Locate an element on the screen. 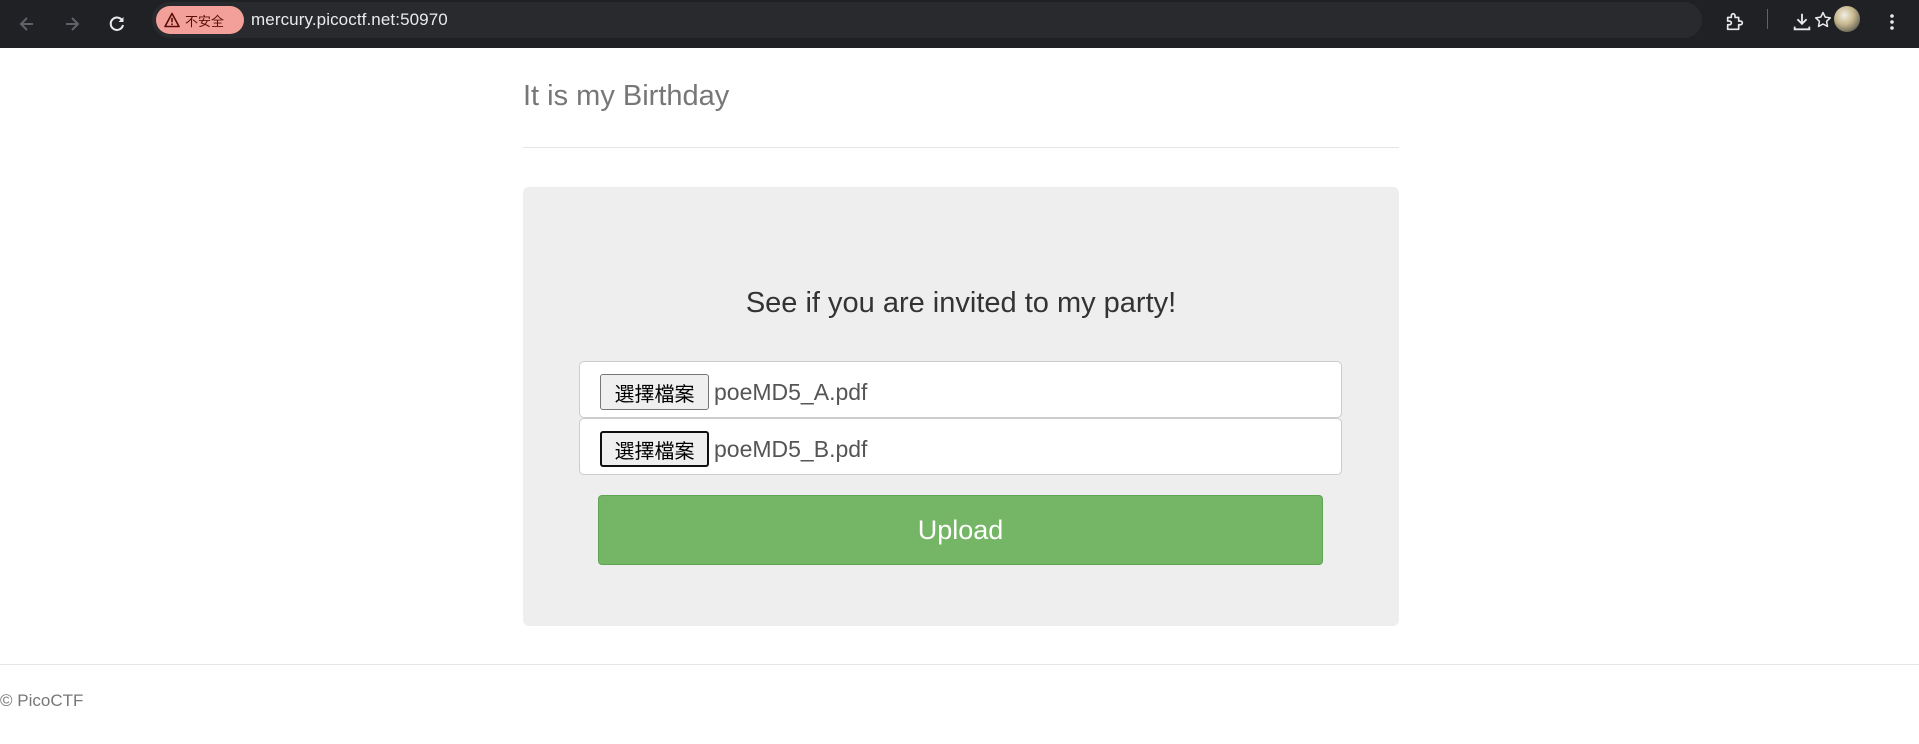  reload-icon is located at coordinates (116, 23).